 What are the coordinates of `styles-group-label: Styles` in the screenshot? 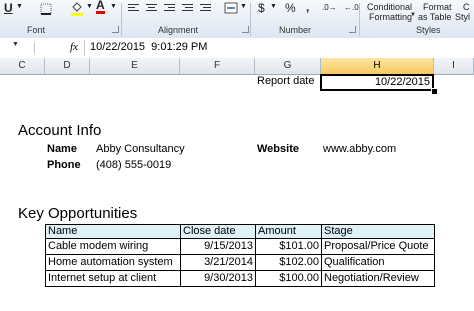 It's located at (428, 30).